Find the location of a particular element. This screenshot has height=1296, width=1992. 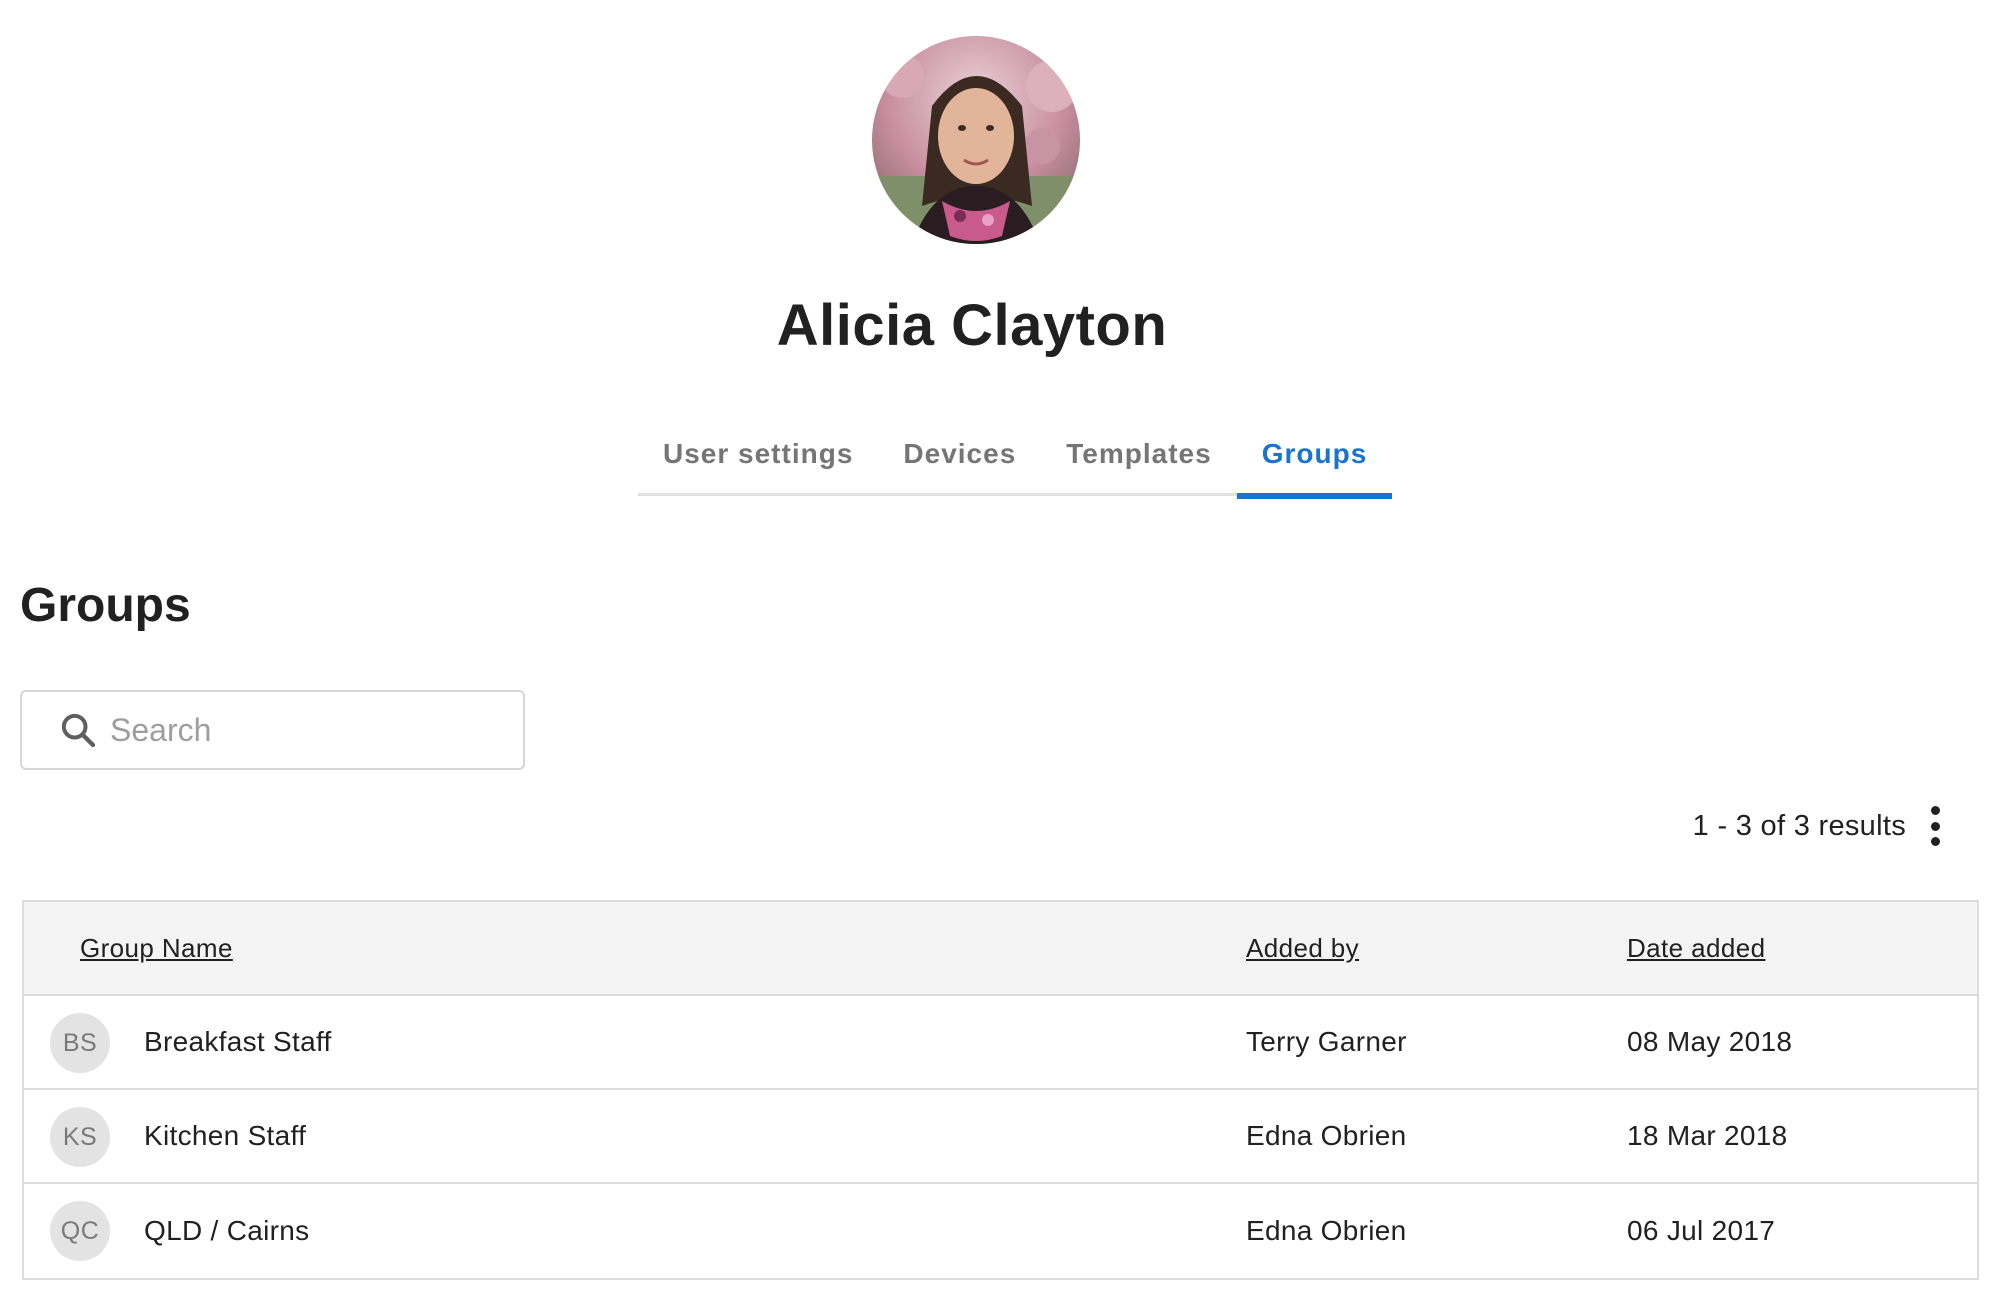

group-initials-avatar: QC is located at coordinates (80, 1231).